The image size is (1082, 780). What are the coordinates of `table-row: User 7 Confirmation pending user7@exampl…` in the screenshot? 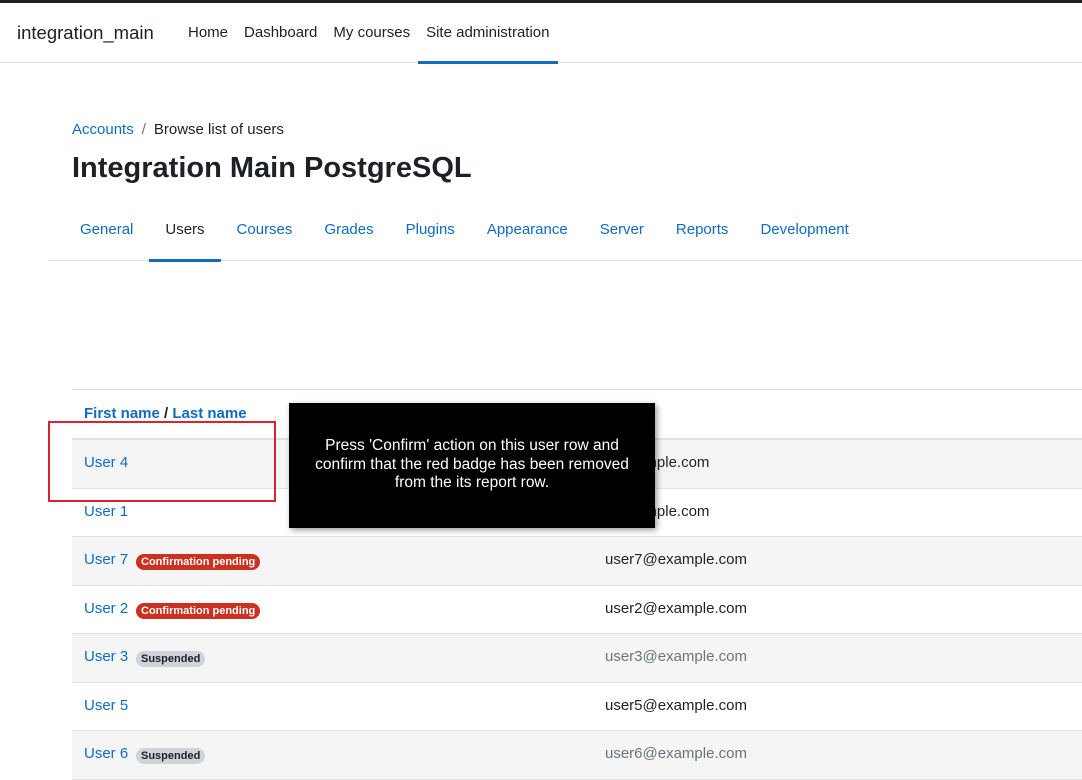 It's located at (577, 561).